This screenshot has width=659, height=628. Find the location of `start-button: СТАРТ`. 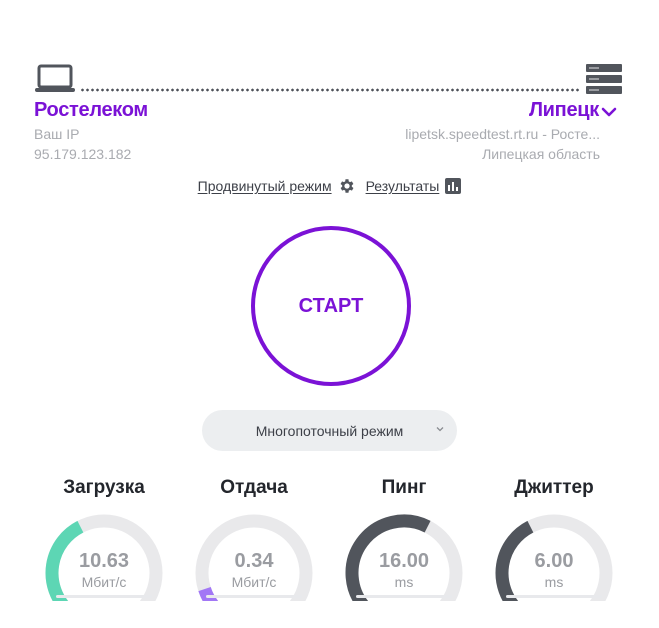

start-button: СТАРТ is located at coordinates (331, 306).